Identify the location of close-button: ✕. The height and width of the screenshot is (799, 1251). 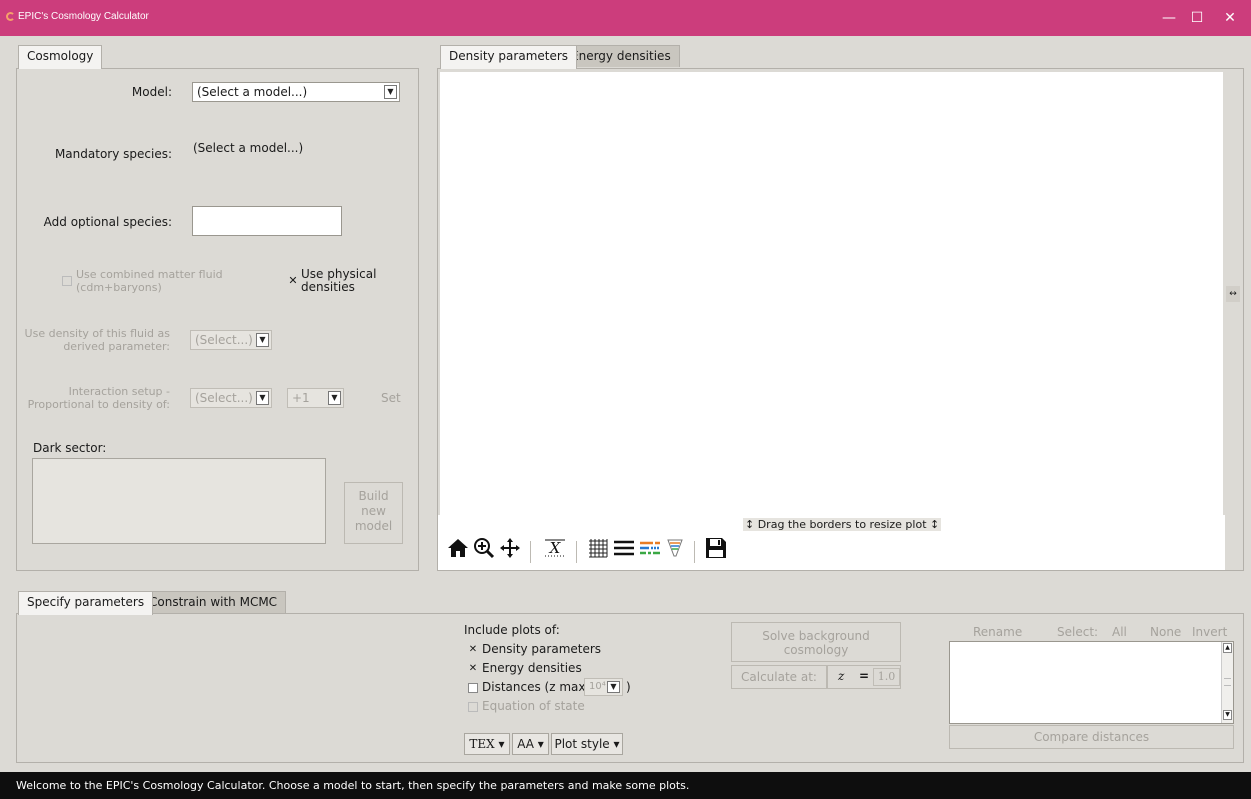
(1230, 18).